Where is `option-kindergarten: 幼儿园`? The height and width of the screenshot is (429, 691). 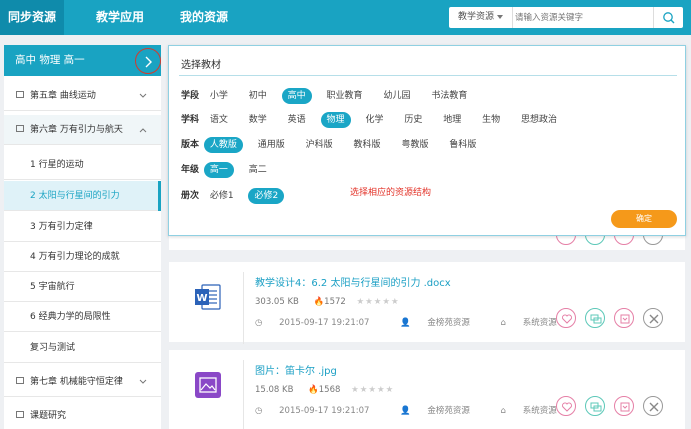 option-kindergarten: 幼儿园 is located at coordinates (396, 96).